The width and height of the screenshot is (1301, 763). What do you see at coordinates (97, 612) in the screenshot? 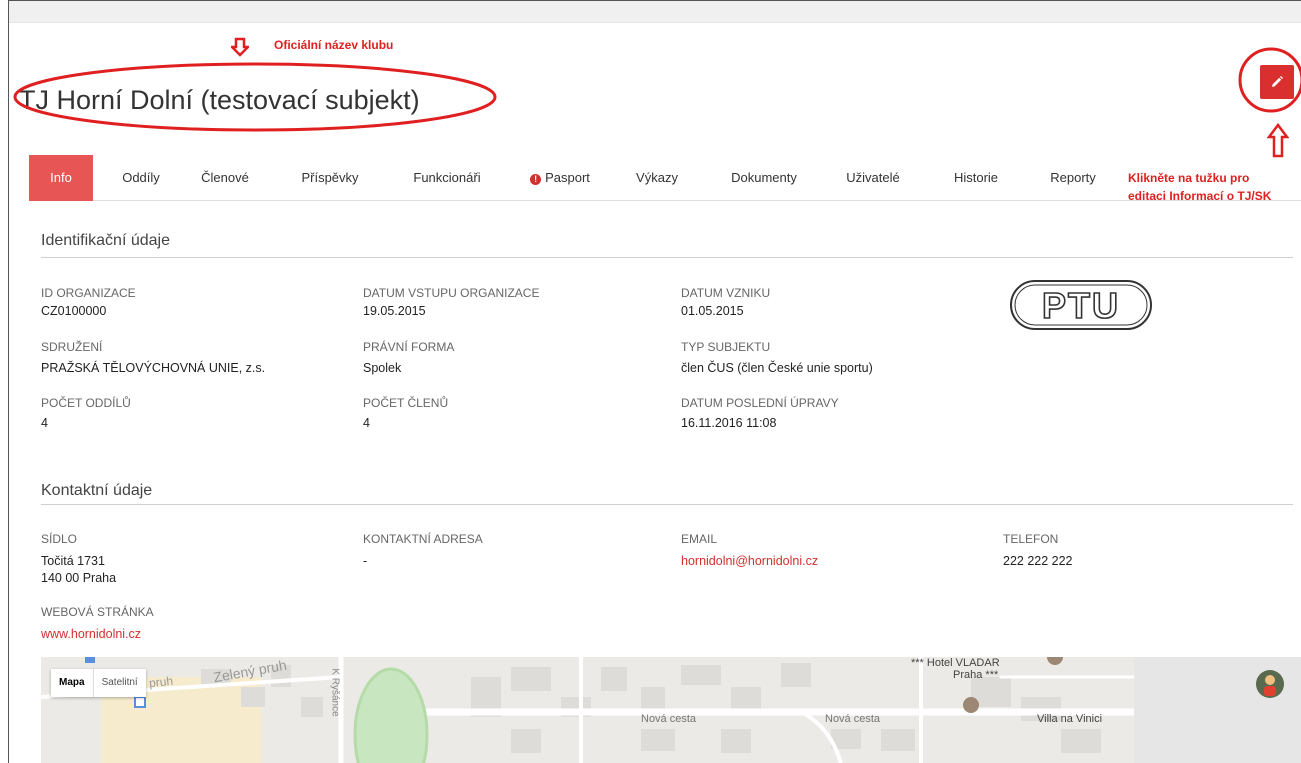
I see `label-website: WEBOVÁ STRÁNKA` at bounding box center [97, 612].